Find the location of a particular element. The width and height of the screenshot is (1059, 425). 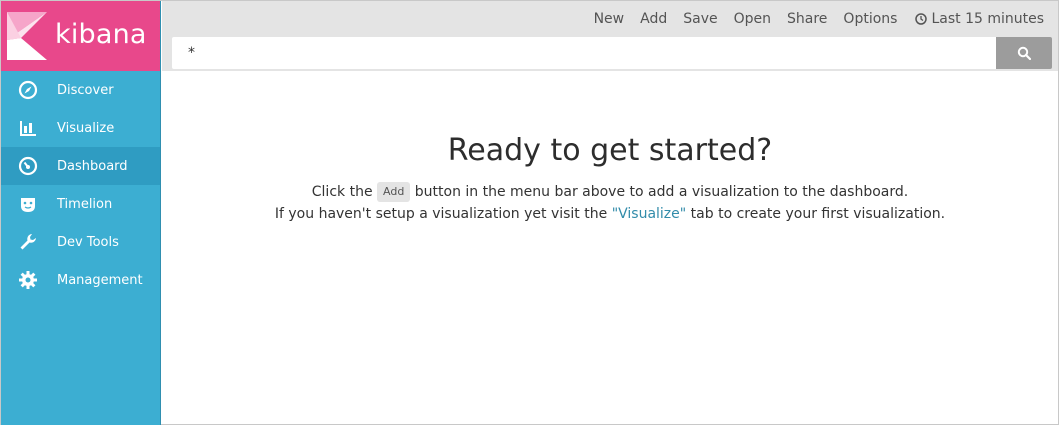

sidebar-item-visualize: Visualize is located at coordinates (80, 128).